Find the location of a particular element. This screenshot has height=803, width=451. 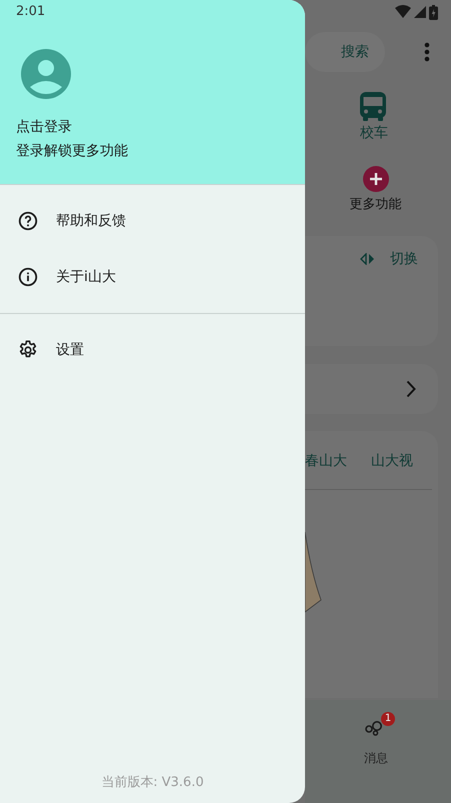

add-icon is located at coordinates (376, 179).